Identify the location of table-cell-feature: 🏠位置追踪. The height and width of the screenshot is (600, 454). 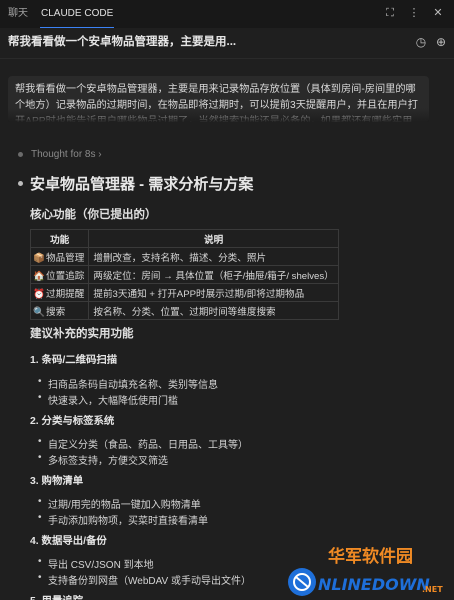
(59, 274).